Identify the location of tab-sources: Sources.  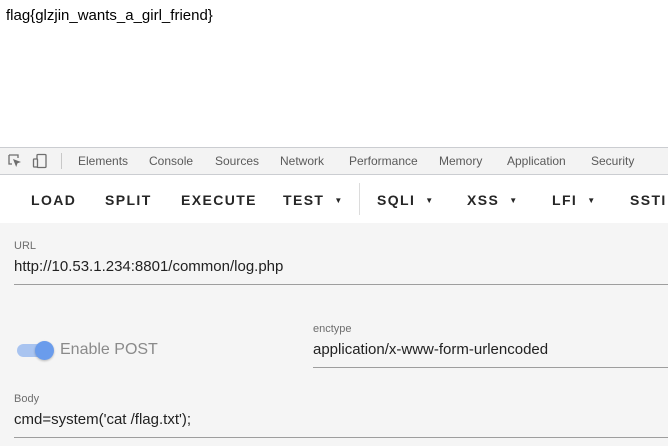
(237, 161).